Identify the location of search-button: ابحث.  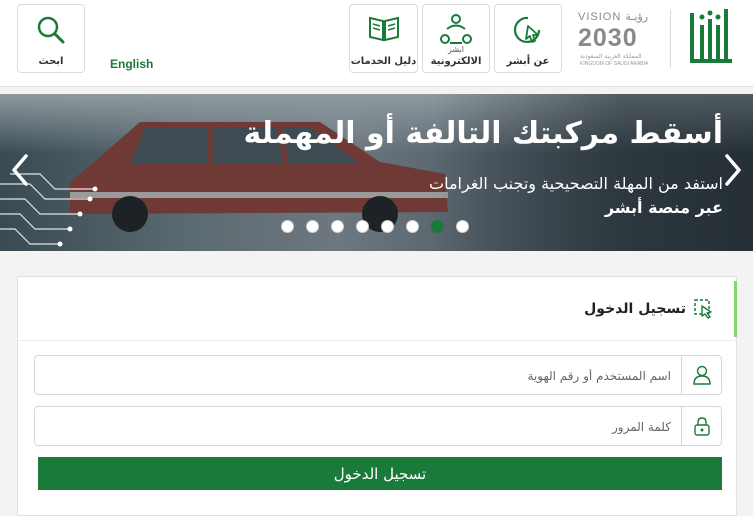
(51, 38).